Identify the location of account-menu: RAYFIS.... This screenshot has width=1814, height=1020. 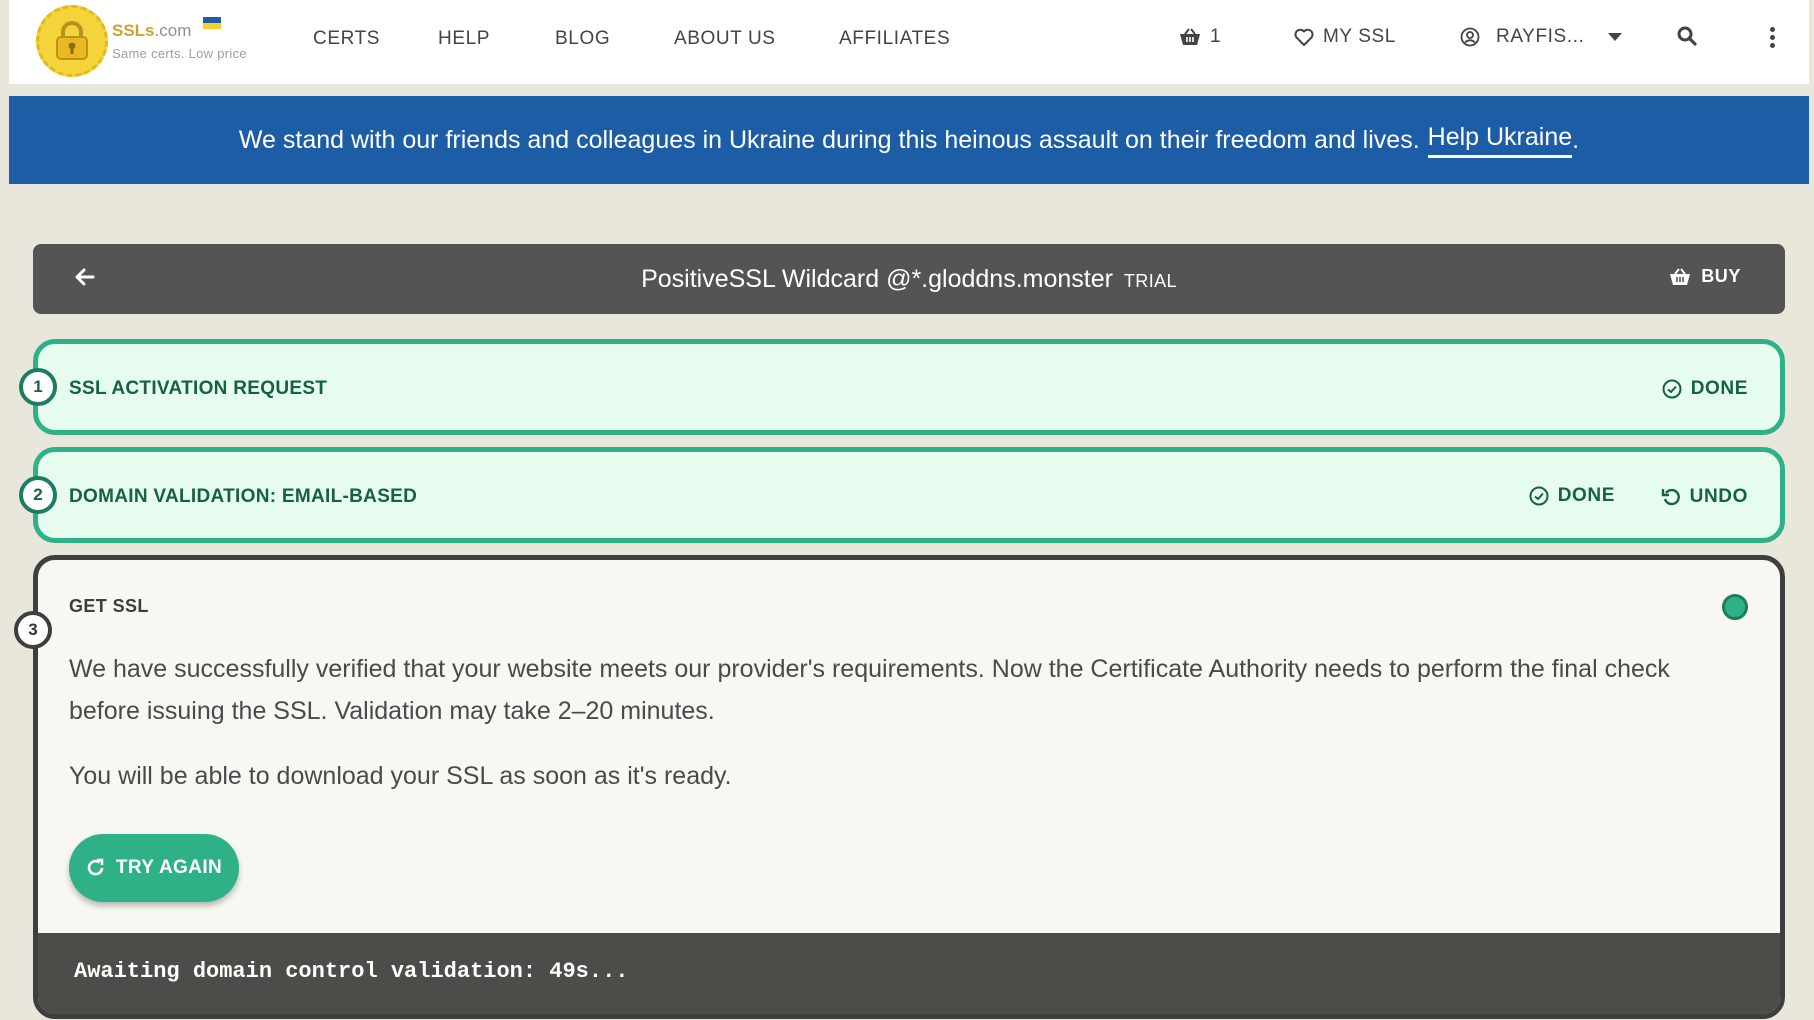
(1541, 37).